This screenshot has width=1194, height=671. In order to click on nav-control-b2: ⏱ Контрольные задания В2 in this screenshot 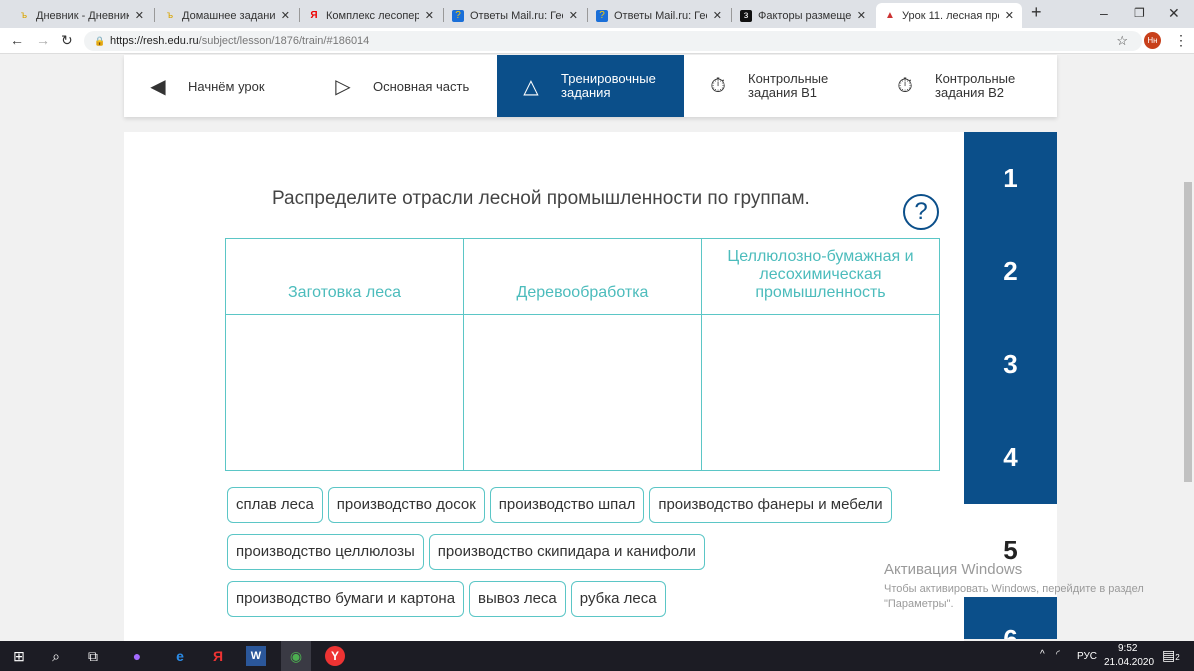, I will do `click(964, 86)`.